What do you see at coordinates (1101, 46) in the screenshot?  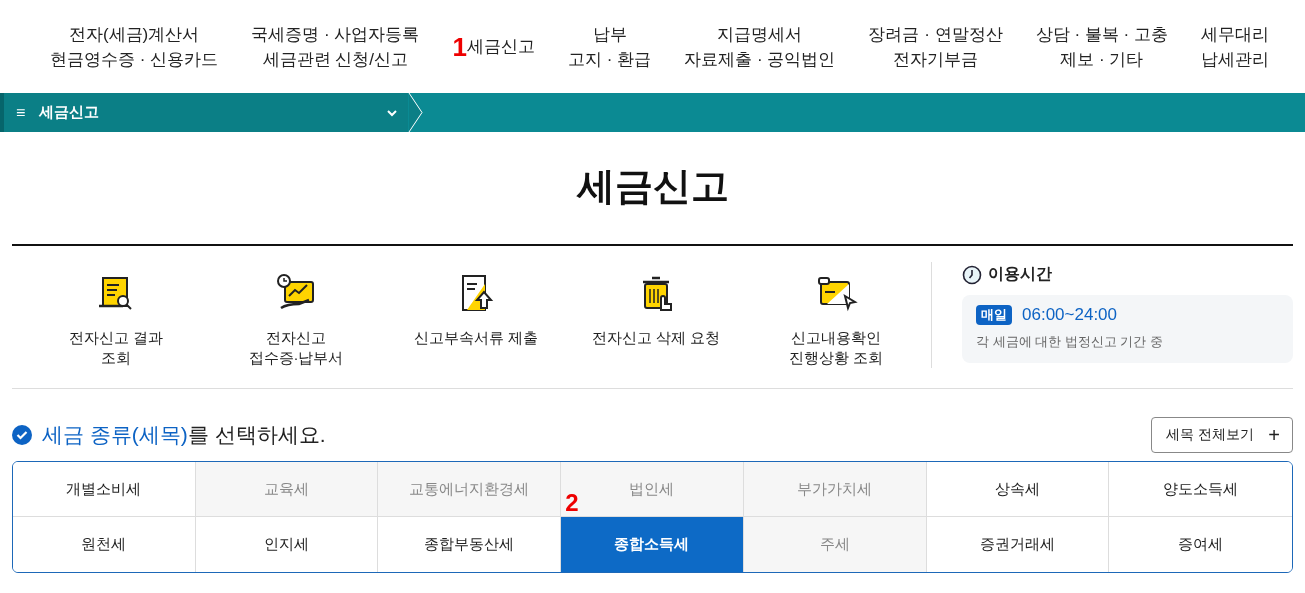 I see `nav-menu-item: 상담 · 불복 · 고충 제보 · 기타` at bounding box center [1101, 46].